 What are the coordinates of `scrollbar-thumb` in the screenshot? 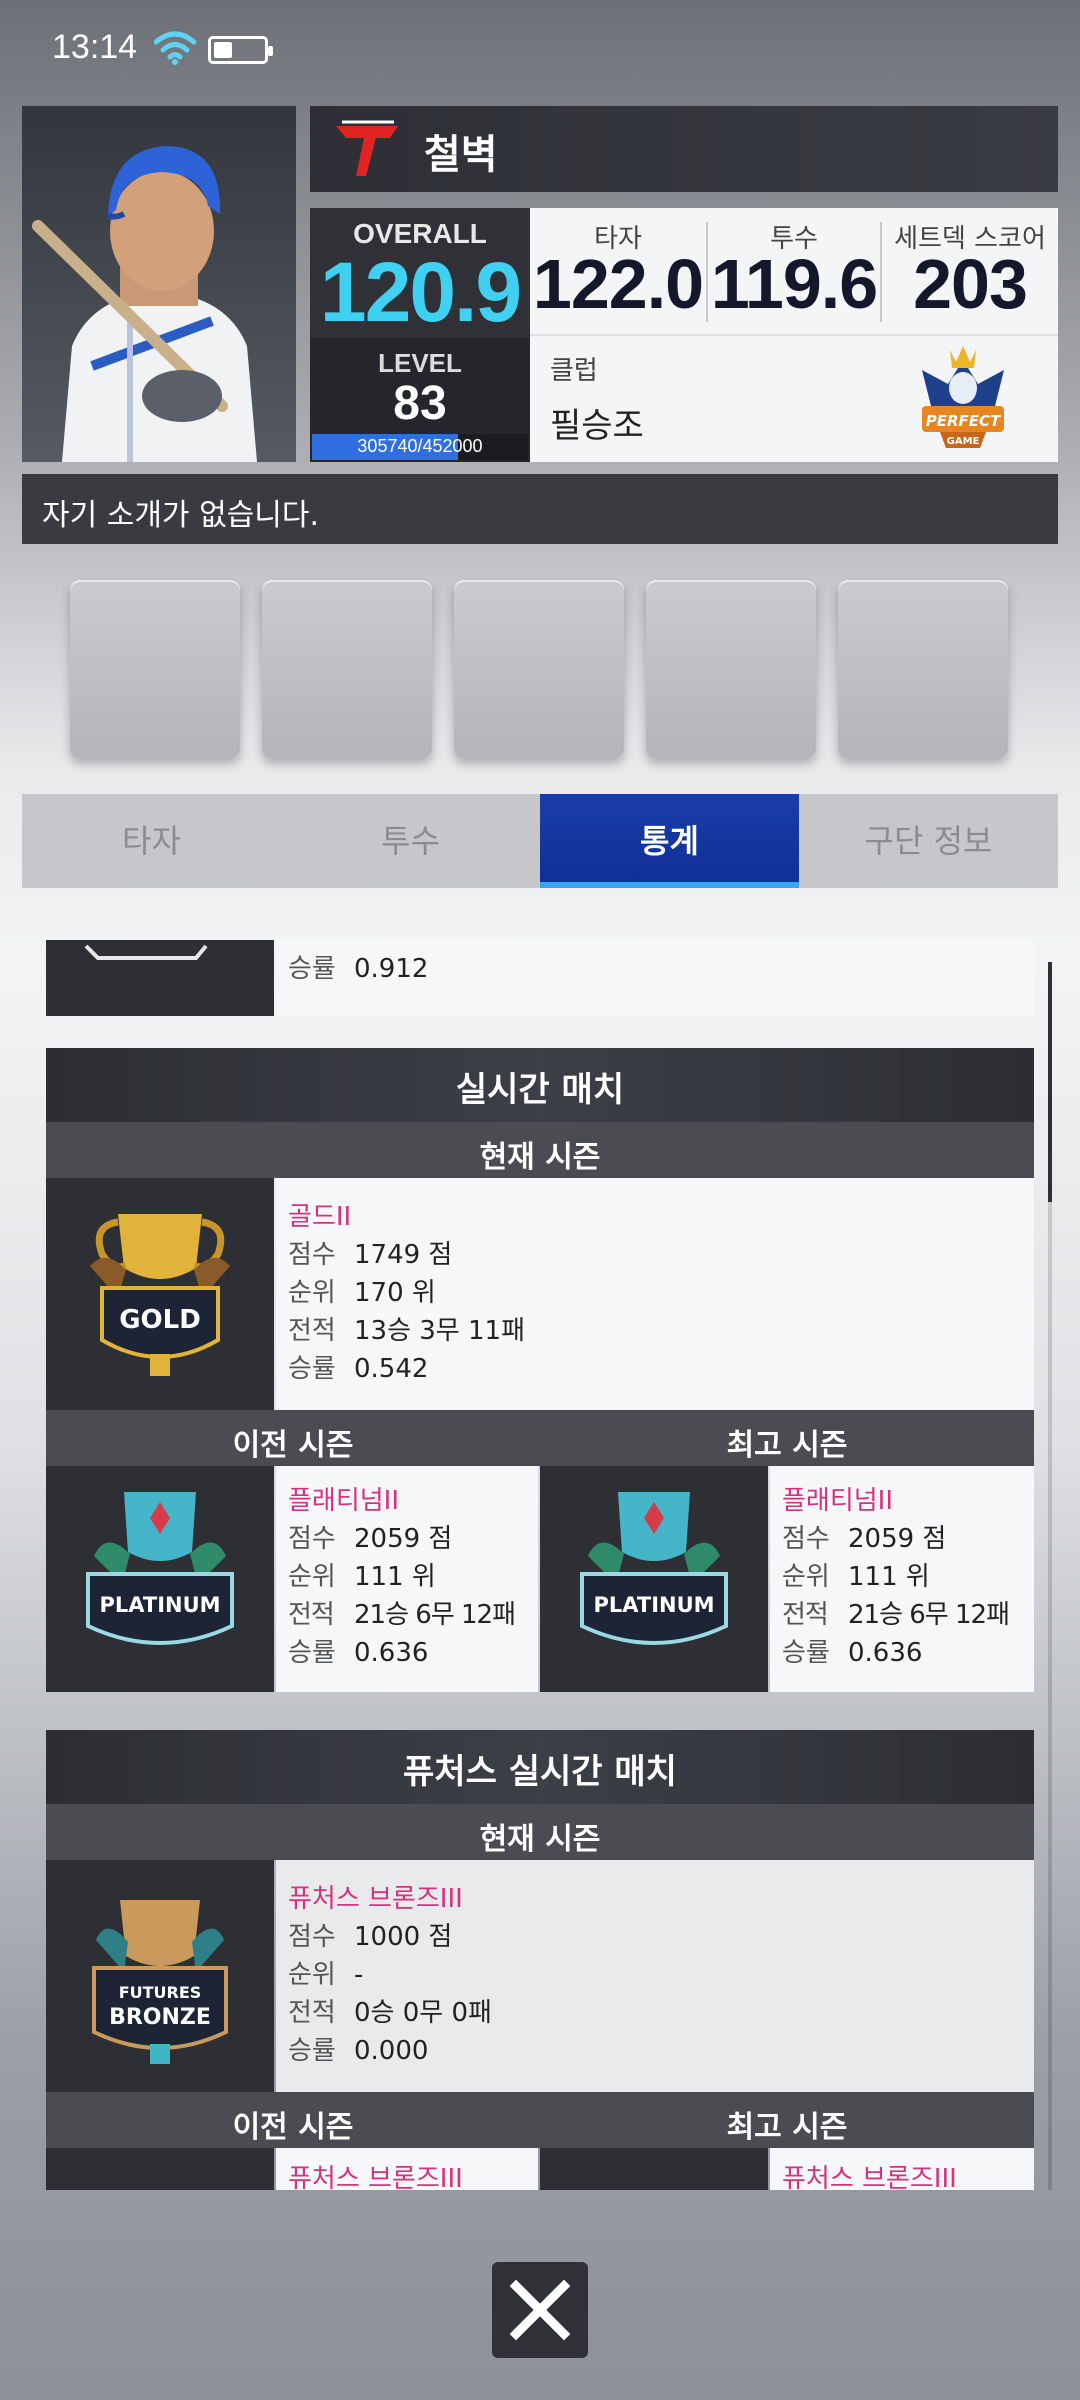 It's located at (1050, 1082).